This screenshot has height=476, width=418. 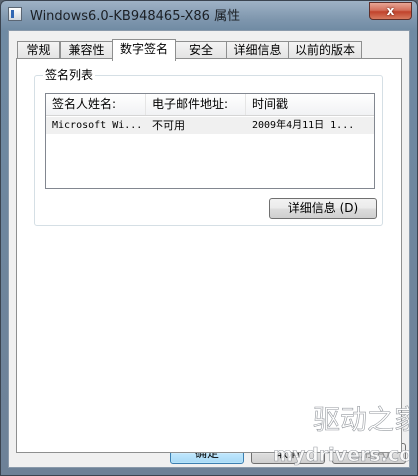 What do you see at coordinates (96, 104) in the screenshot?
I see `column-signer-name: 签名人姓名:` at bounding box center [96, 104].